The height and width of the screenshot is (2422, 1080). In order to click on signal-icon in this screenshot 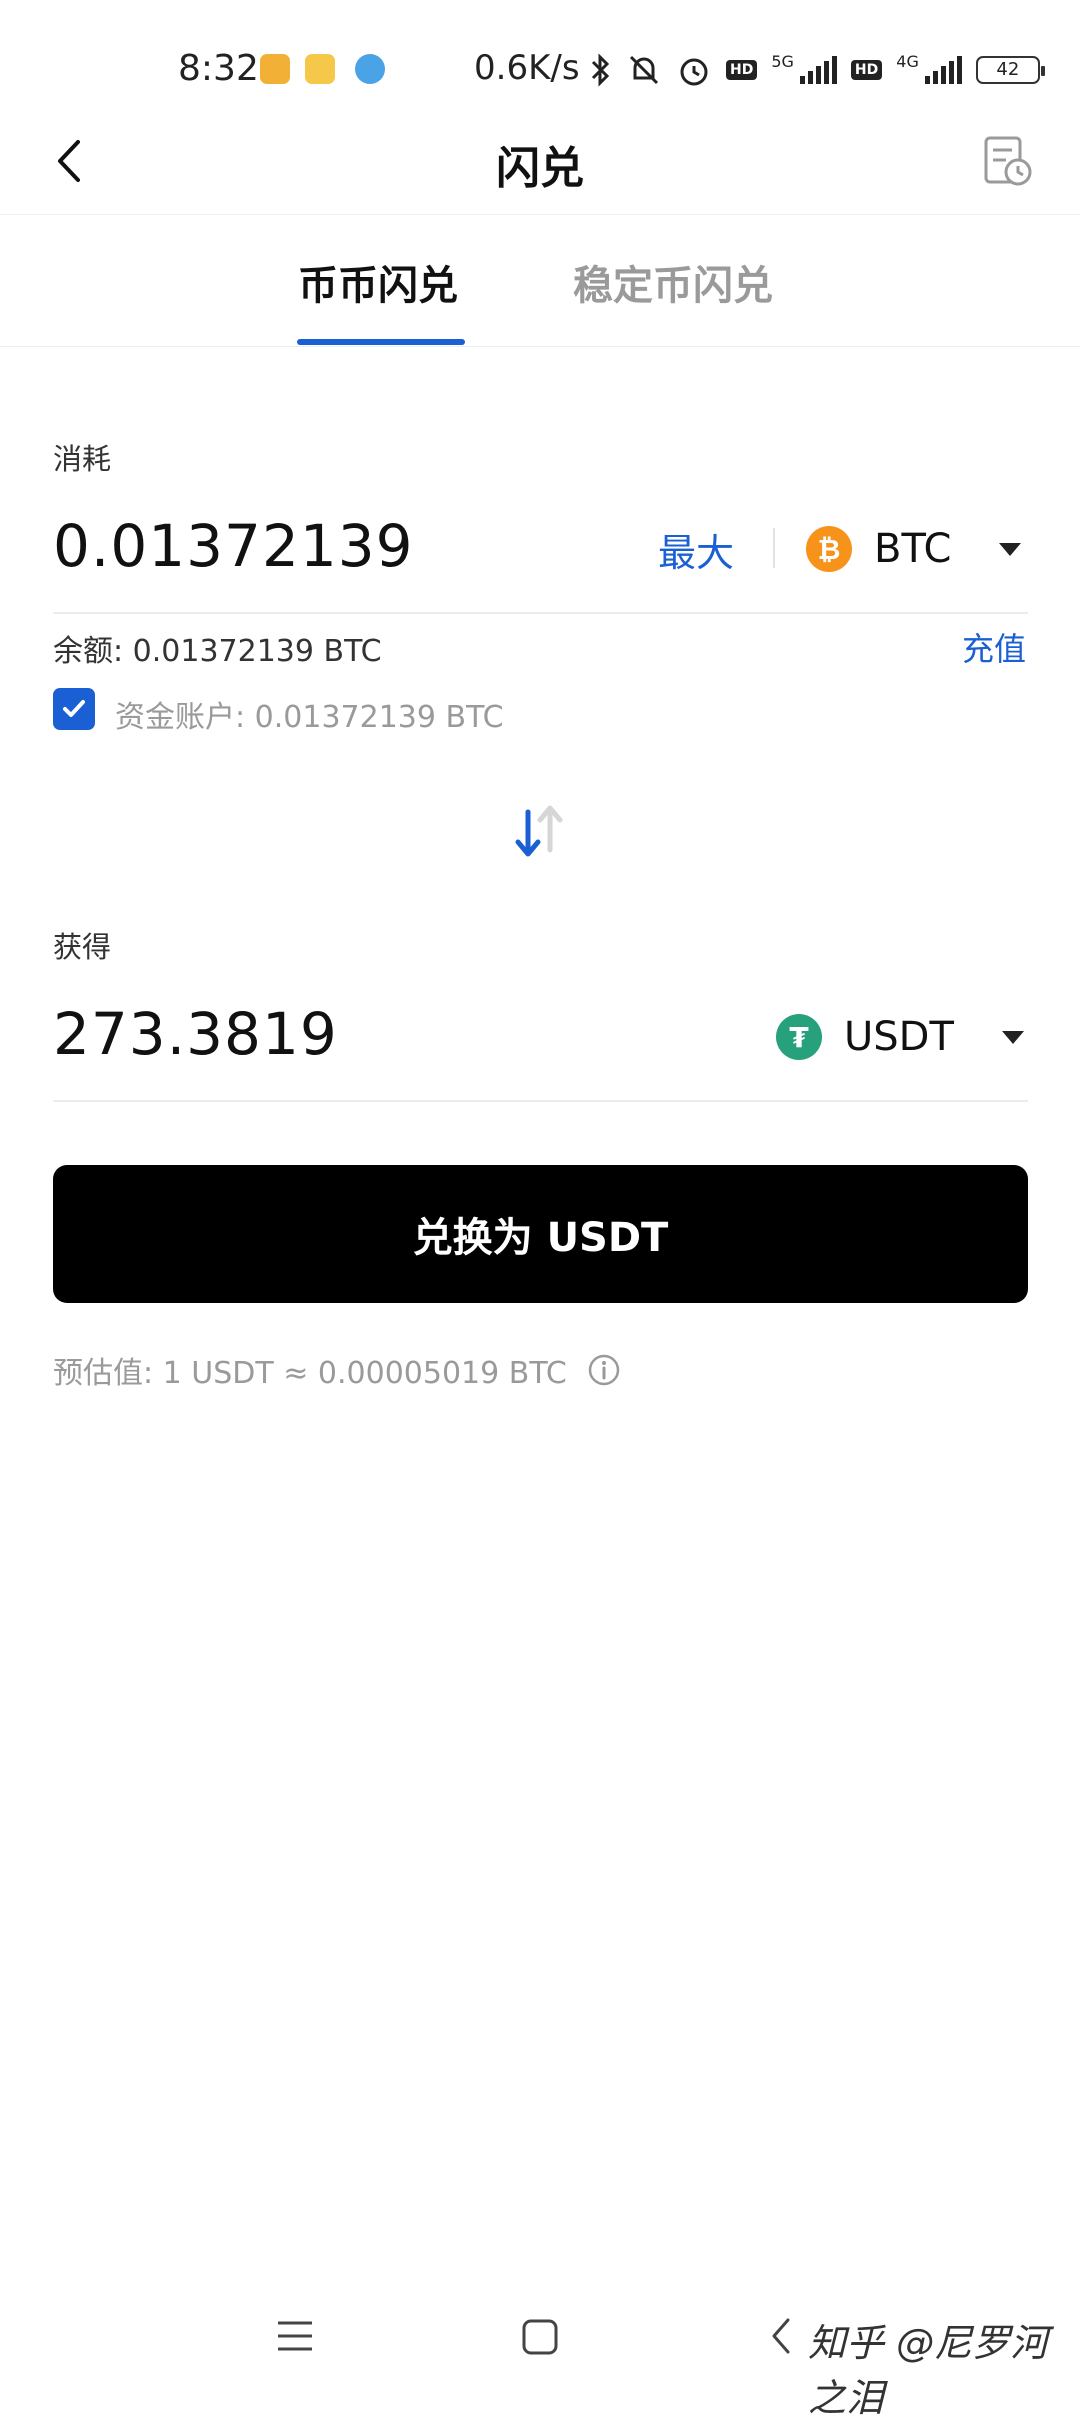, I will do `click(818, 70)`.